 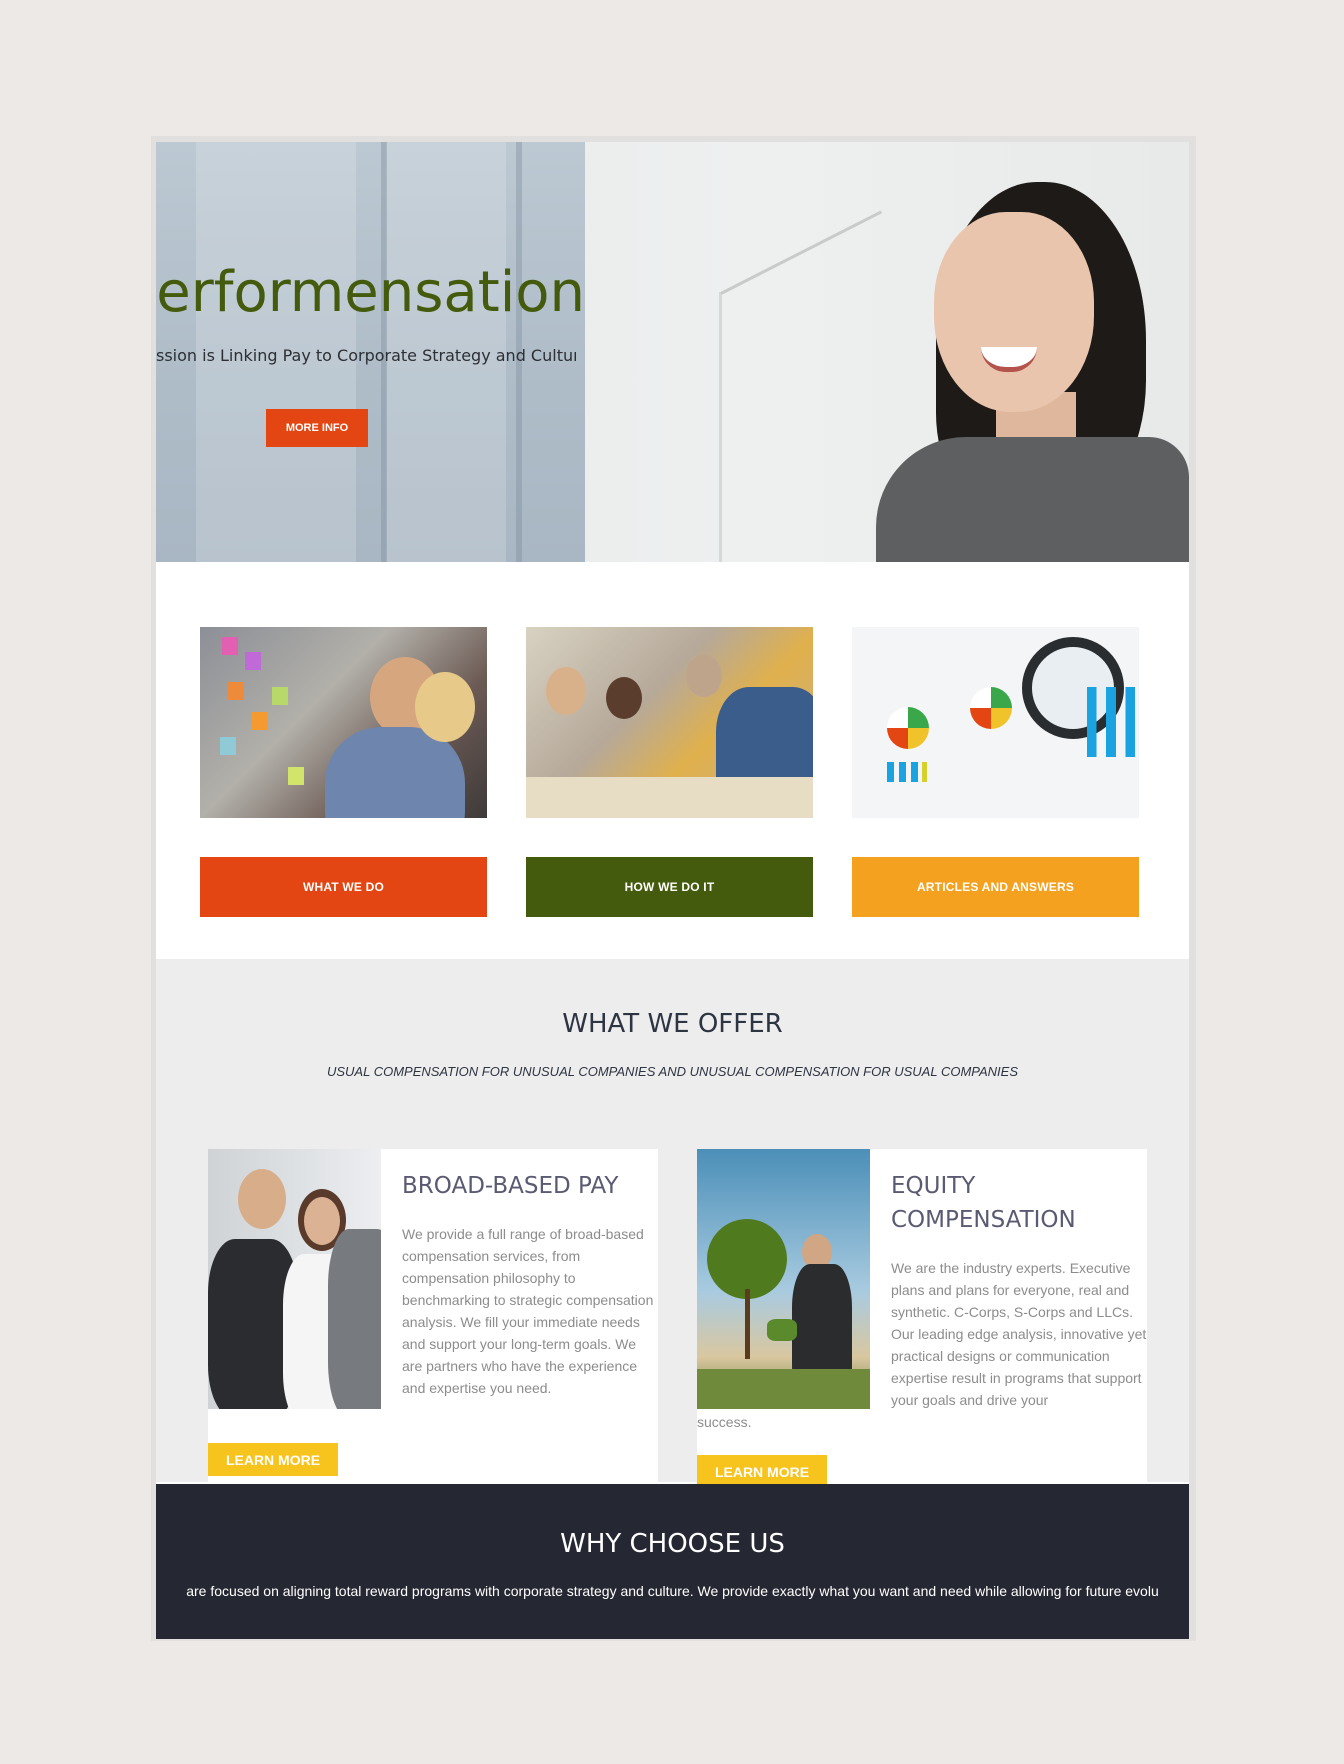 I want to click on watering-can-icon, so click(x=782, y=1330).